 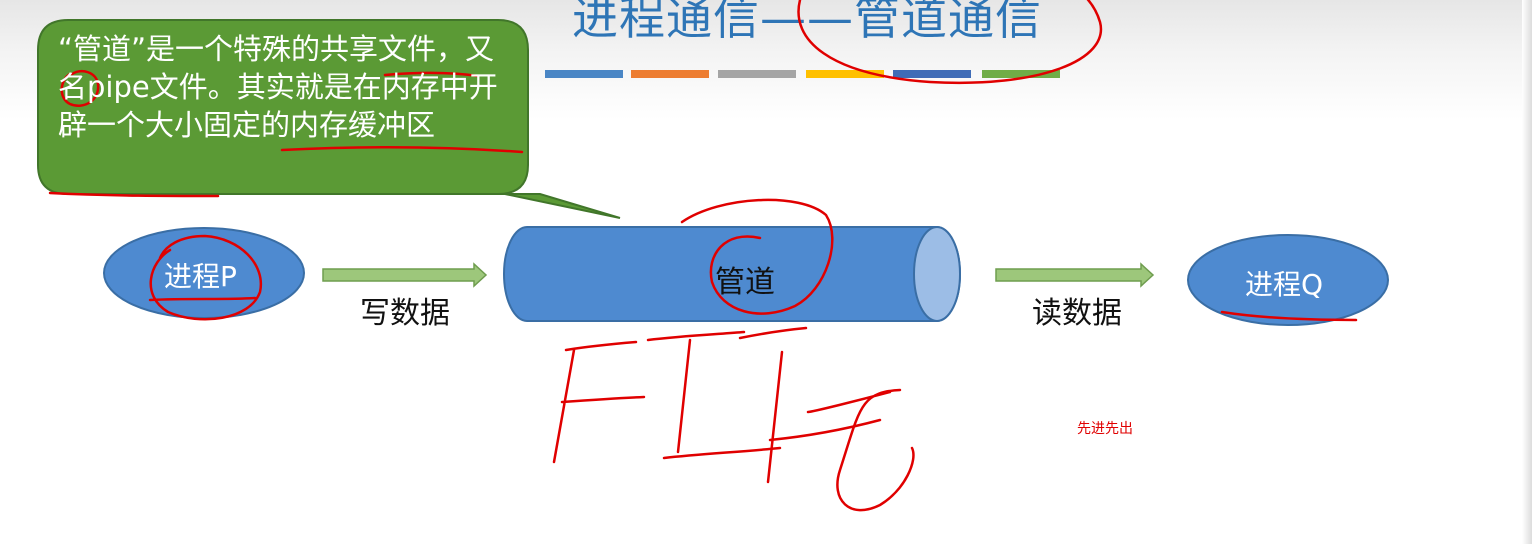 What do you see at coordinates (200, 276) in the screenshot?
I see `process-p-label: 进程P` at bounding box center [200, 276].